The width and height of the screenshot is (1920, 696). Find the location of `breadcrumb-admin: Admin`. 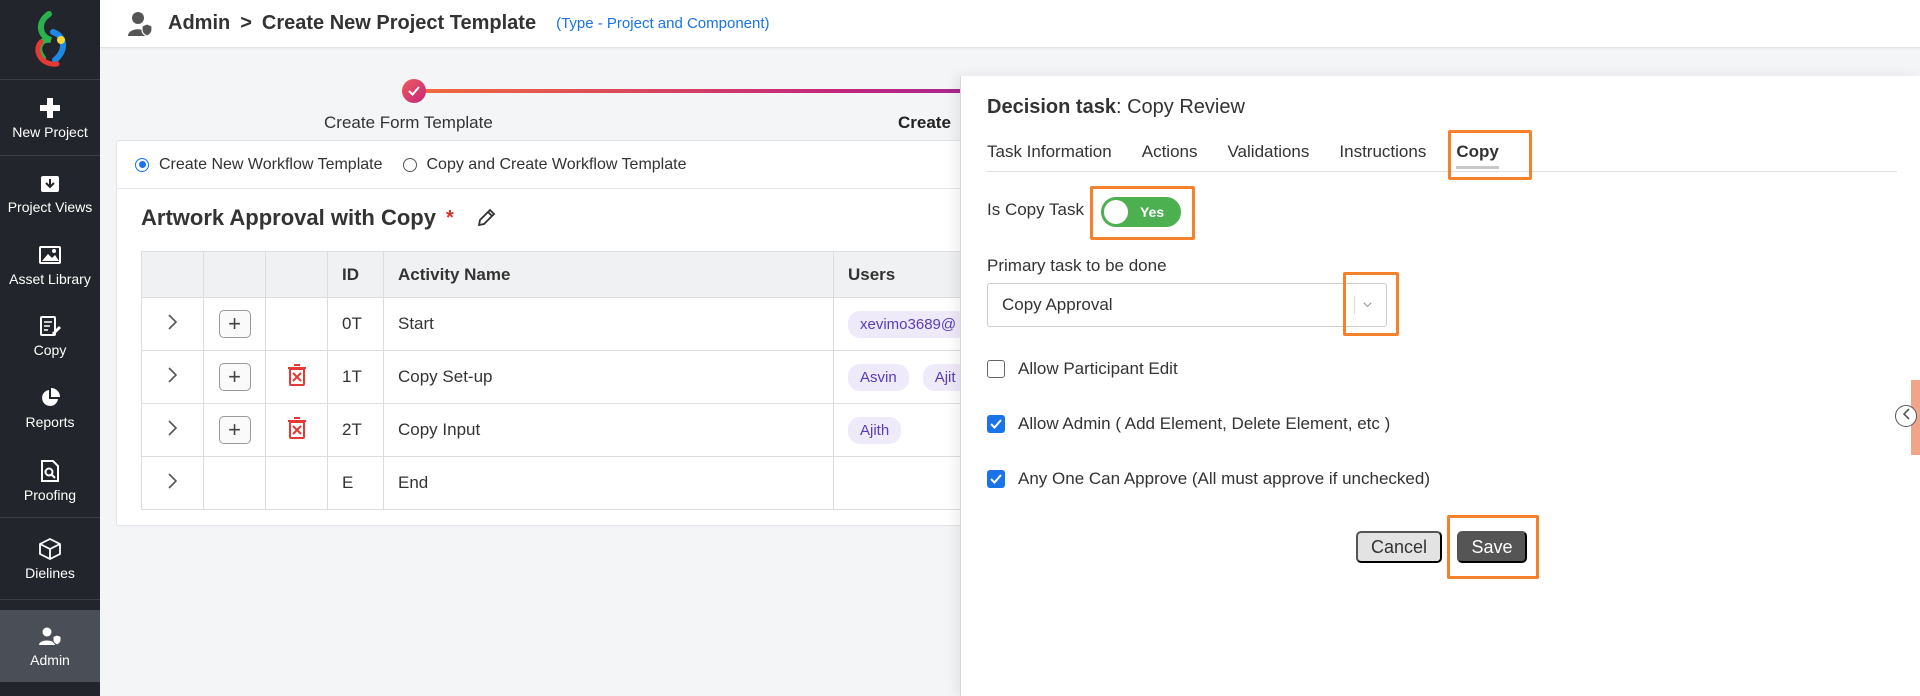

breadcrumb-admin: Admin is located at coordinates (199, 23).